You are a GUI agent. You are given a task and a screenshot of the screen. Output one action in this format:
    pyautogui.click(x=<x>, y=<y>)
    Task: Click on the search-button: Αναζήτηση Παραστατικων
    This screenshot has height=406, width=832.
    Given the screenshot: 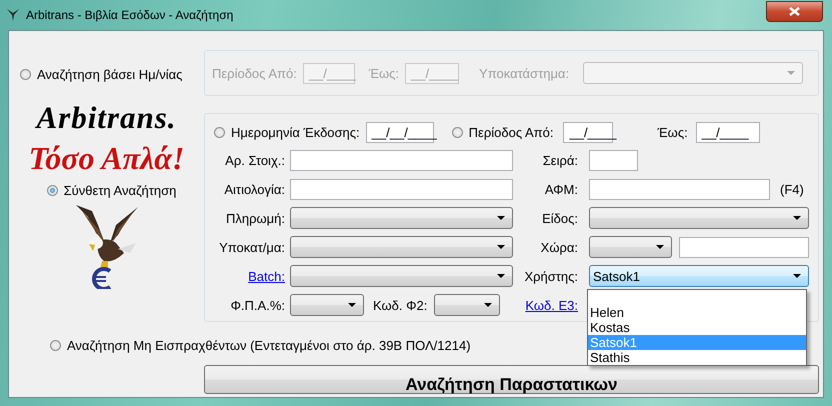 What is the action you would take?
    pyautogui.click(x=511, y=379)
    